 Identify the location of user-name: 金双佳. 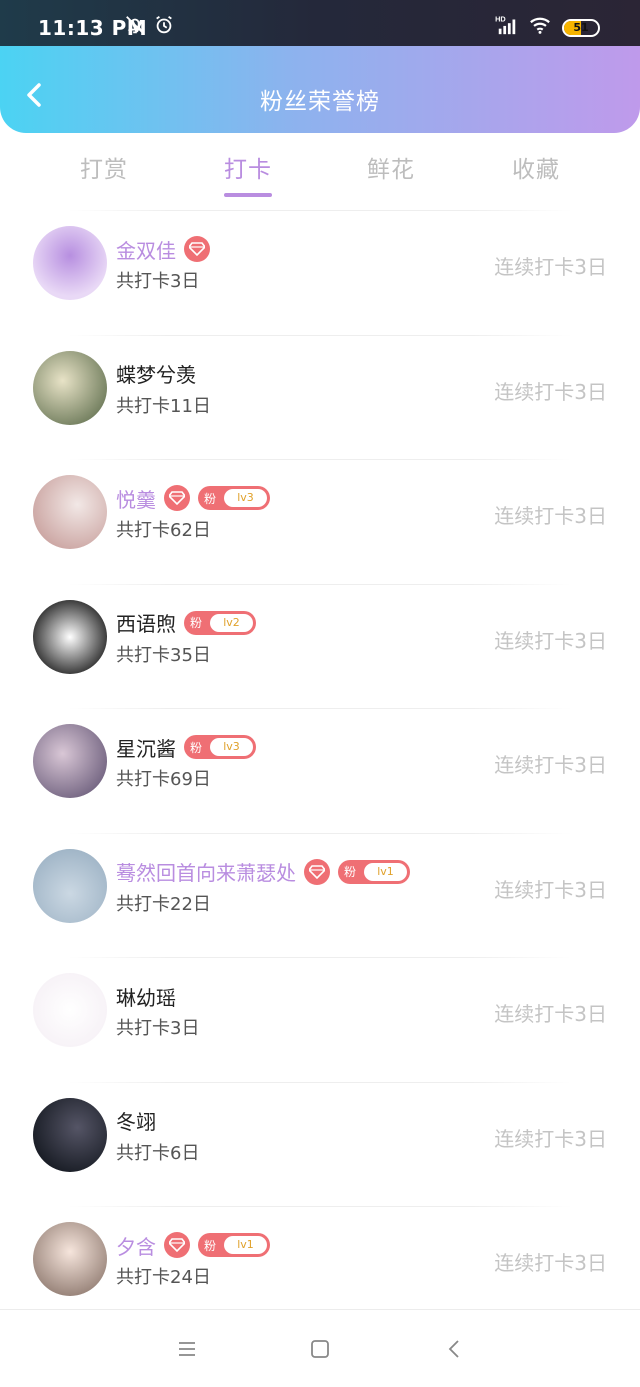
(146, 249).